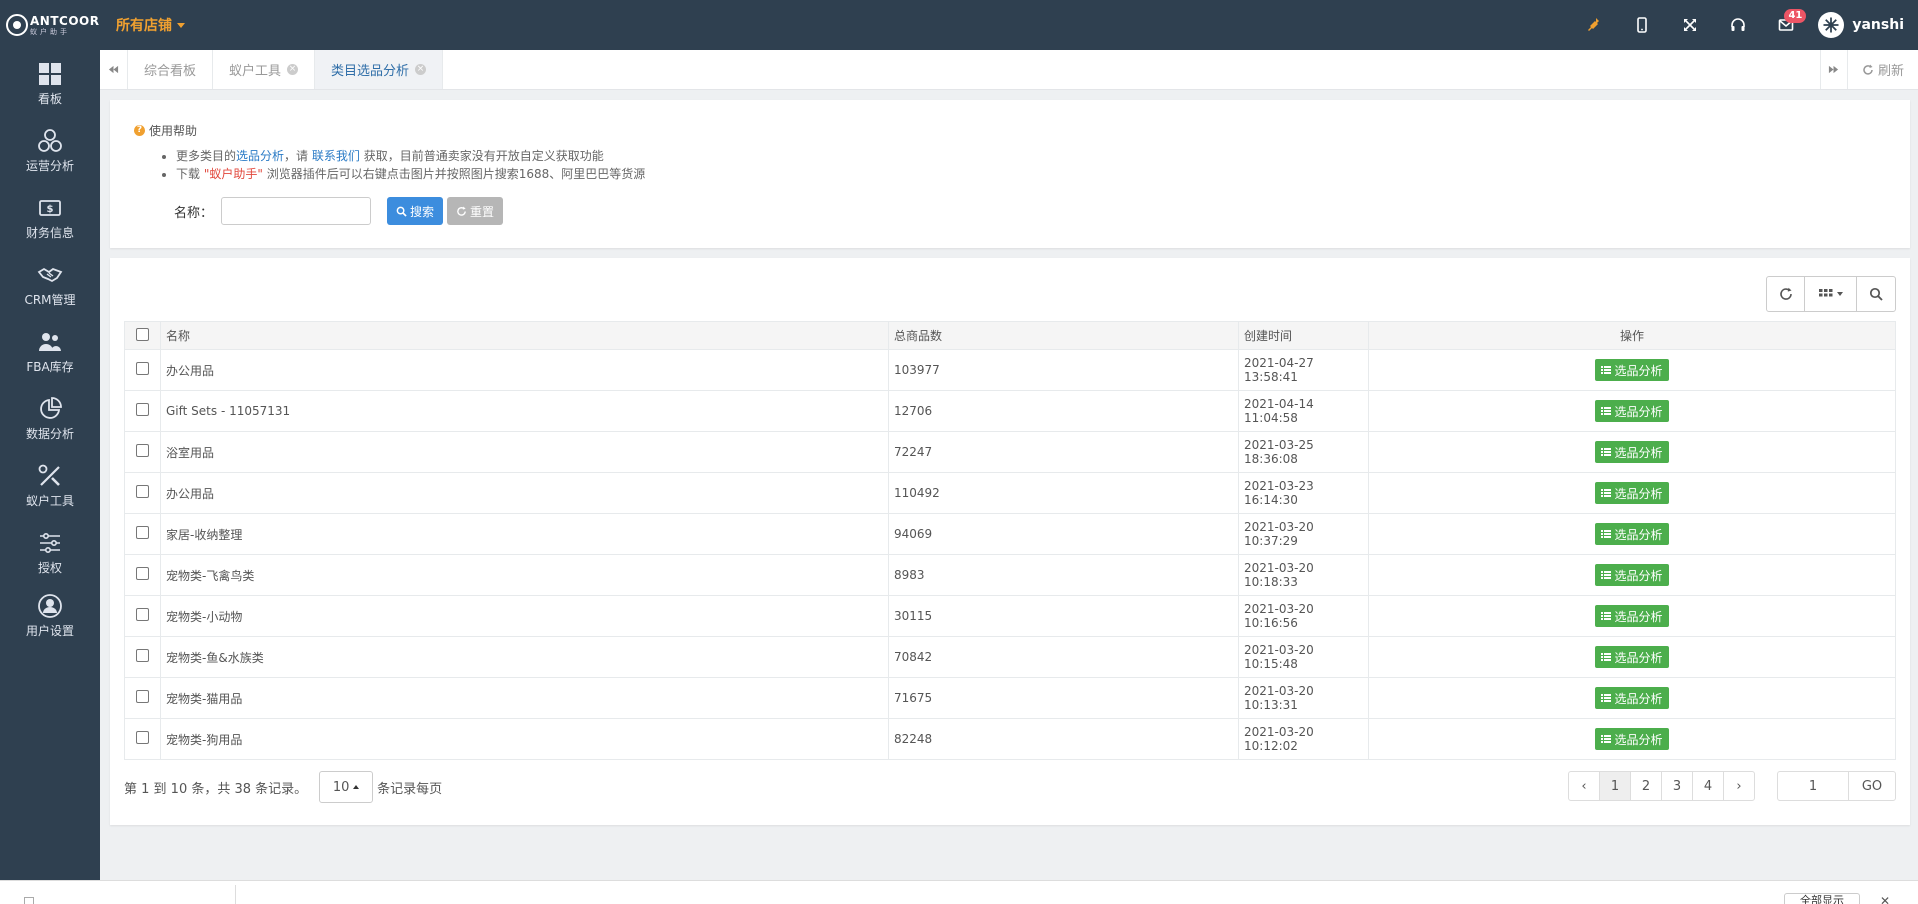  What do you see at coordinates (379, 69) in the screenshot?
I see `tab-category-analysis: 类目选品分析 ×` at bounding box center [379, 69].